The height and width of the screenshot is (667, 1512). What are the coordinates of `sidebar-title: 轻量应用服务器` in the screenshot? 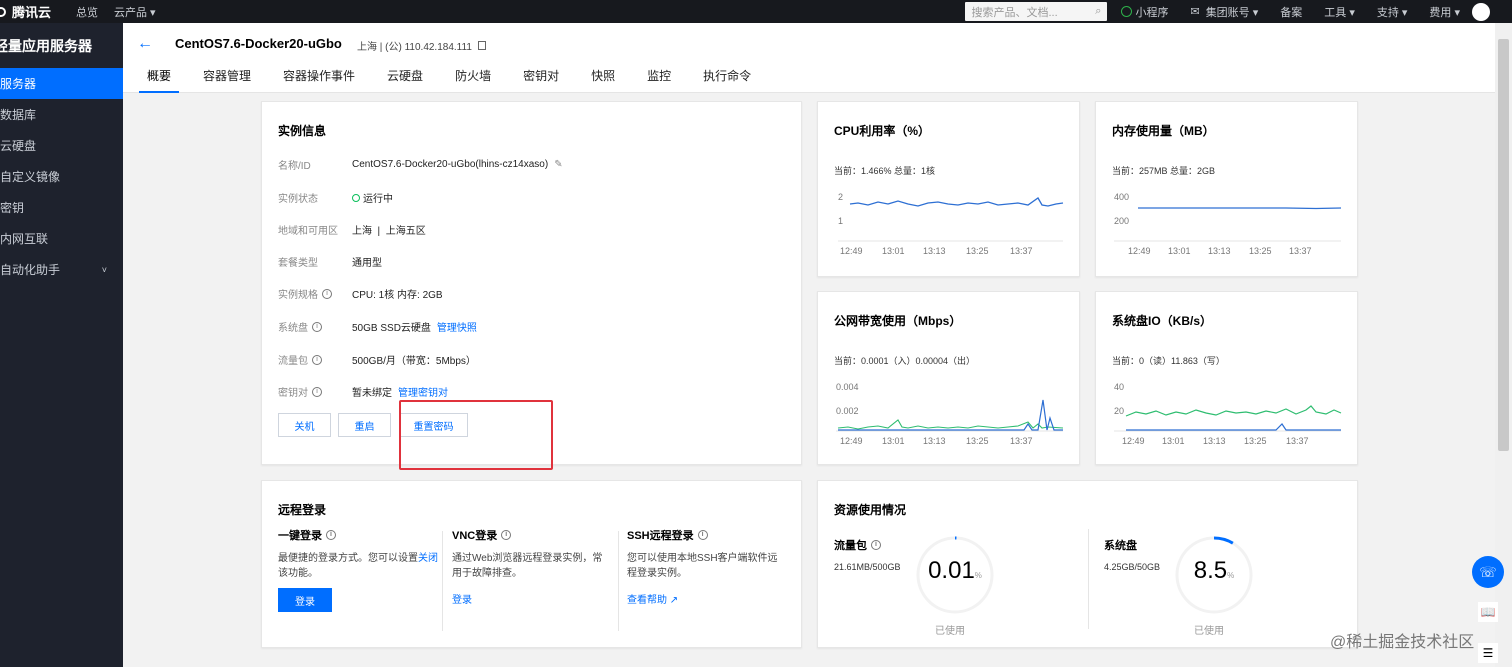 It's located at (46, 45).